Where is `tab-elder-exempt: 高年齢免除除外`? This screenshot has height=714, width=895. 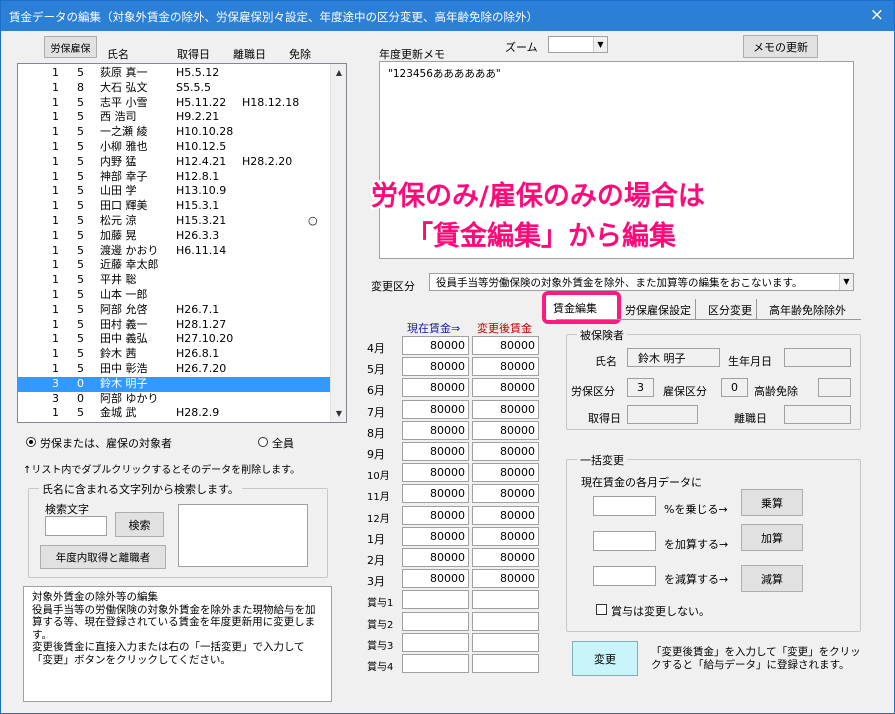
tab-elder-exempt: 高年齢免除除外 is located at coordinates (807, 309).